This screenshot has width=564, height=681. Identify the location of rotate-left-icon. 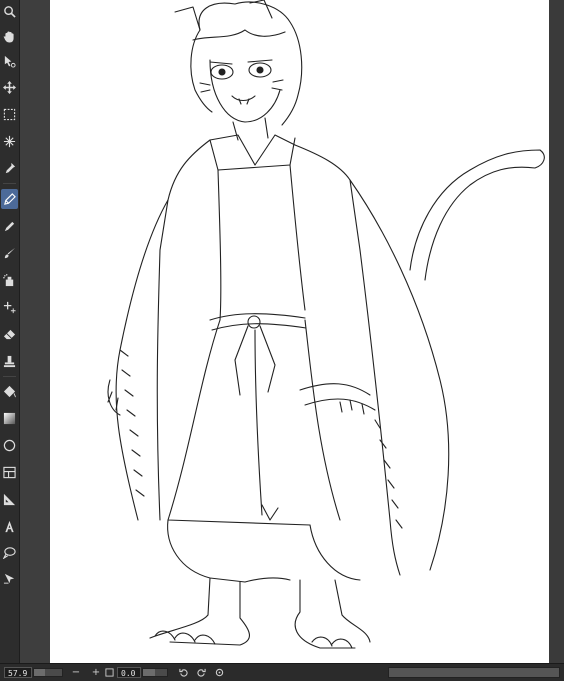
(183, 672).